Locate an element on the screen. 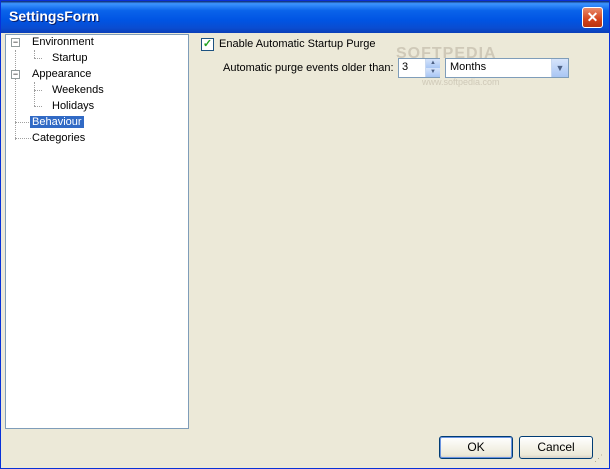 The image size is (610, 469). enable-purge-label: Enable Automatic Startup Purge is located at coordinates (297, 44).